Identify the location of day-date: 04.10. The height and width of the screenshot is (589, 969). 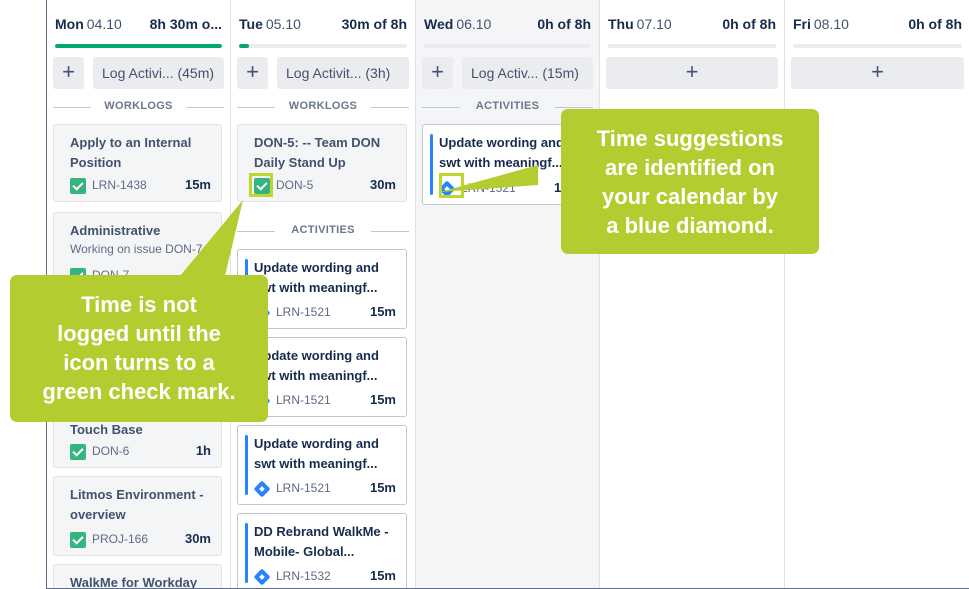
(104, 24).